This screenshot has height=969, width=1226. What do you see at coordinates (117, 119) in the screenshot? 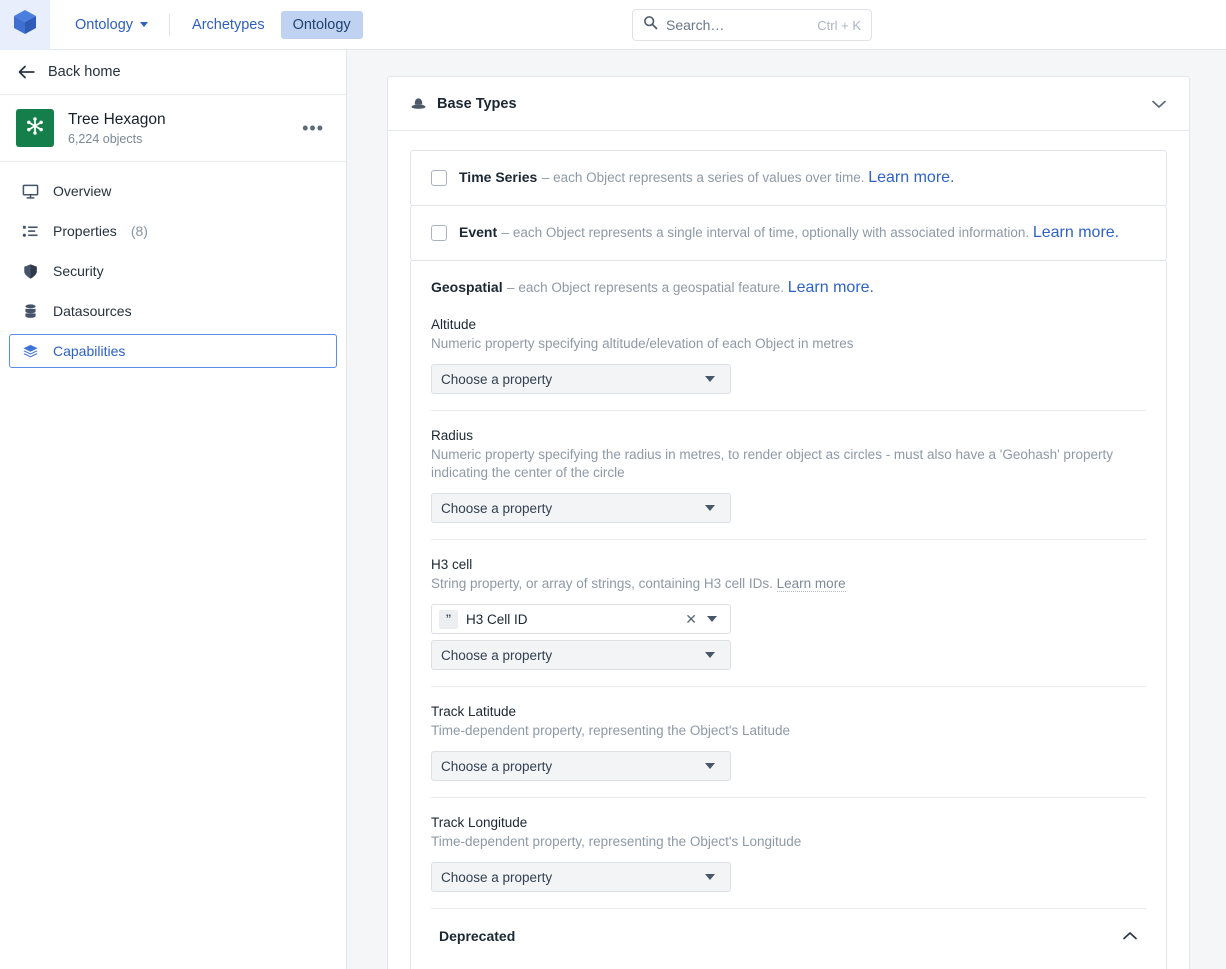
I see `object-title: Tree Hexagon` at bounding box center [117, 119].